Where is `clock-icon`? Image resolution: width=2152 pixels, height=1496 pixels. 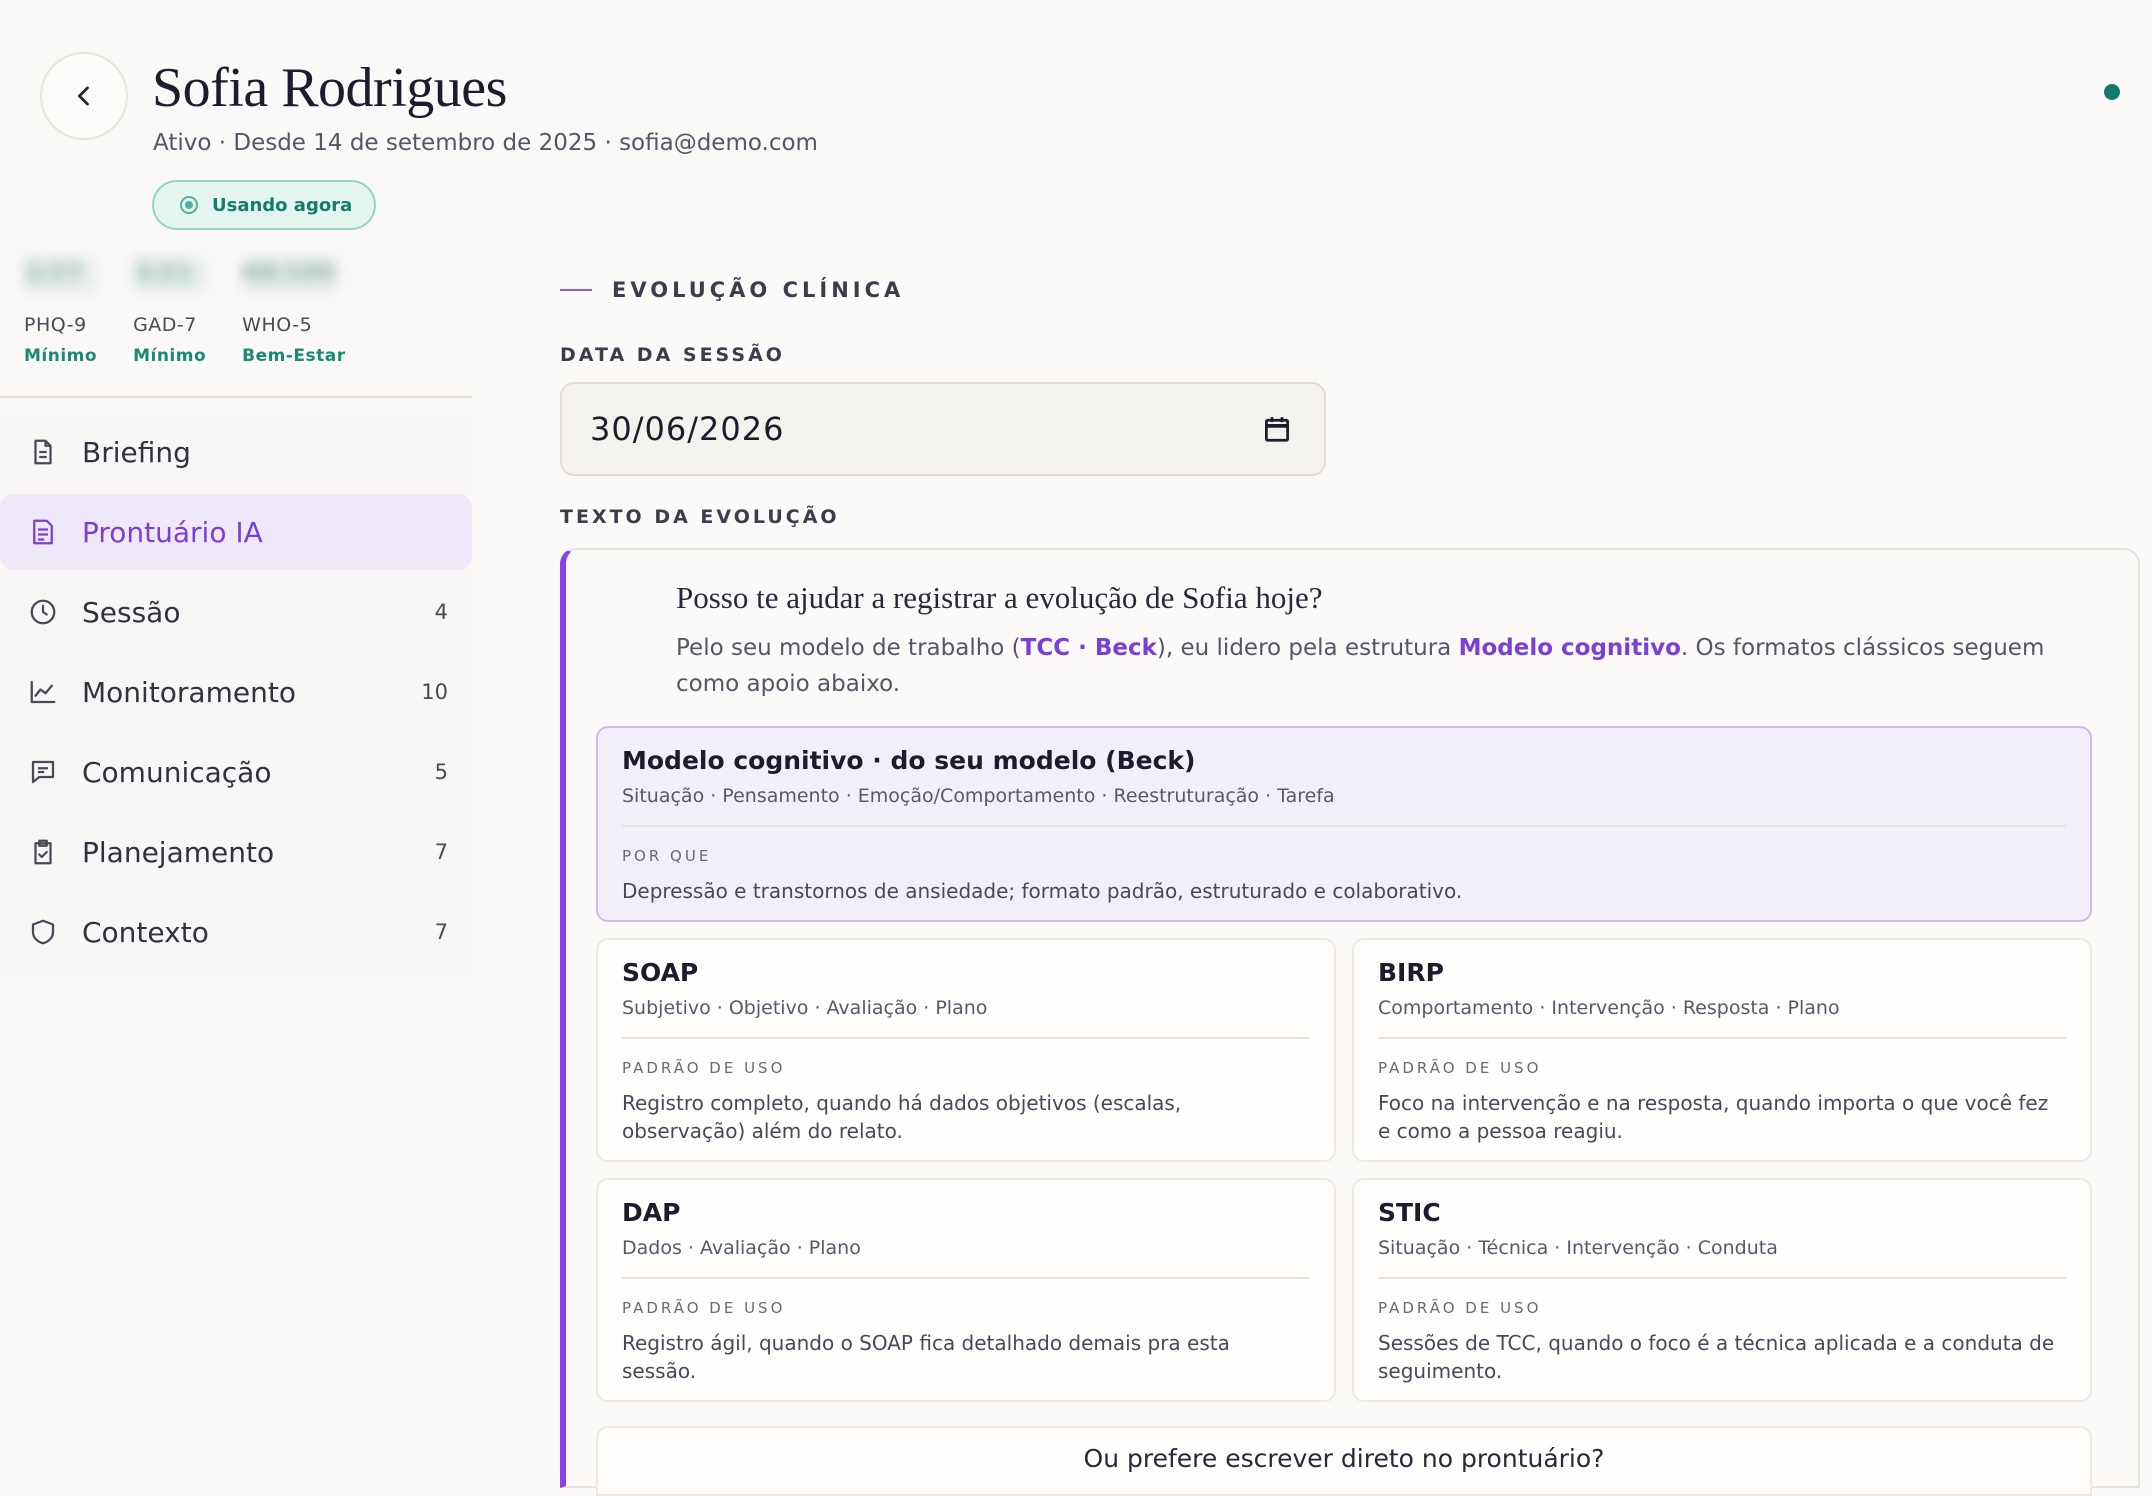
clock-icon is located at coordinates (43, 612).